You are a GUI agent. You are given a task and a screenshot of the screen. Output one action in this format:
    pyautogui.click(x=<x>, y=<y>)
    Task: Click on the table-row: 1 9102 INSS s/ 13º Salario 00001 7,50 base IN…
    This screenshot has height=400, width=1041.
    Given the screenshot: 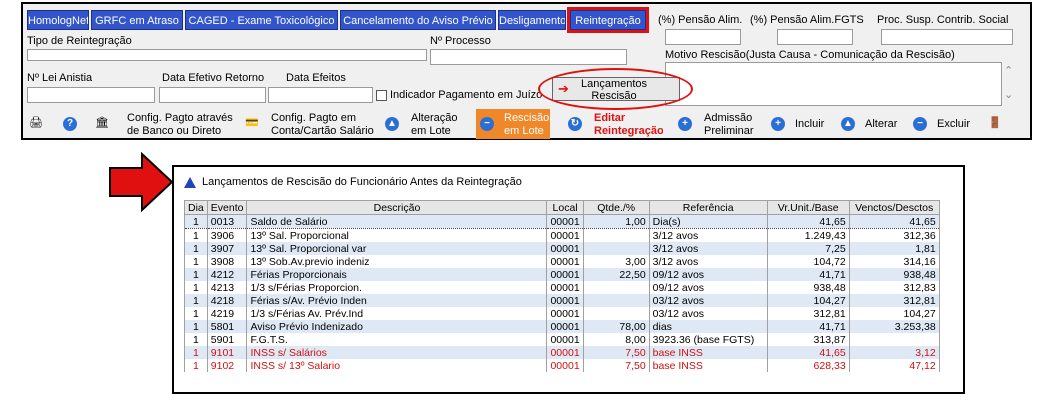 What is the action you would take?
    pyautogui.click(x=562, y=365)
    